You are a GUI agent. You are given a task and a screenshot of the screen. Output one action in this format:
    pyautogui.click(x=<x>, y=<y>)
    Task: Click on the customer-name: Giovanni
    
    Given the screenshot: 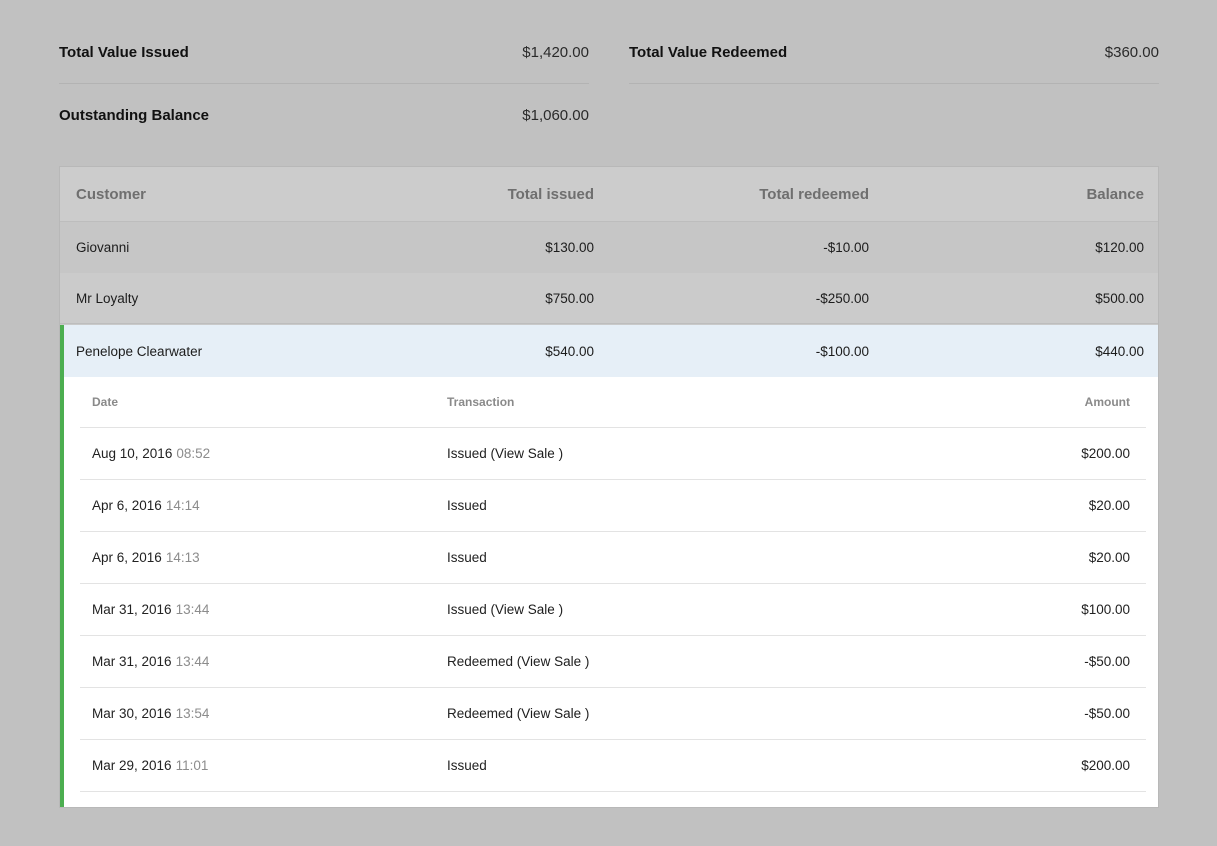 What is the action you would take?
    pyautogui.click(x=103, y=247)
    